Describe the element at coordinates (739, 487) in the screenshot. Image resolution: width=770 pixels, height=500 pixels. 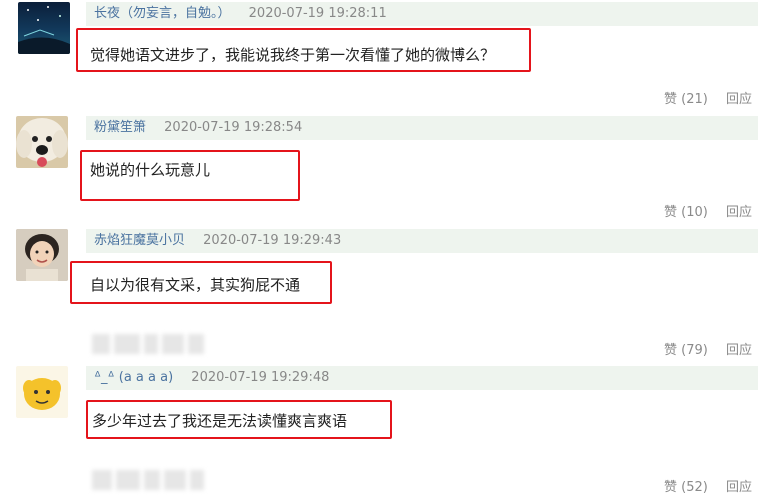
I see `reply-button: 回应` at that location.